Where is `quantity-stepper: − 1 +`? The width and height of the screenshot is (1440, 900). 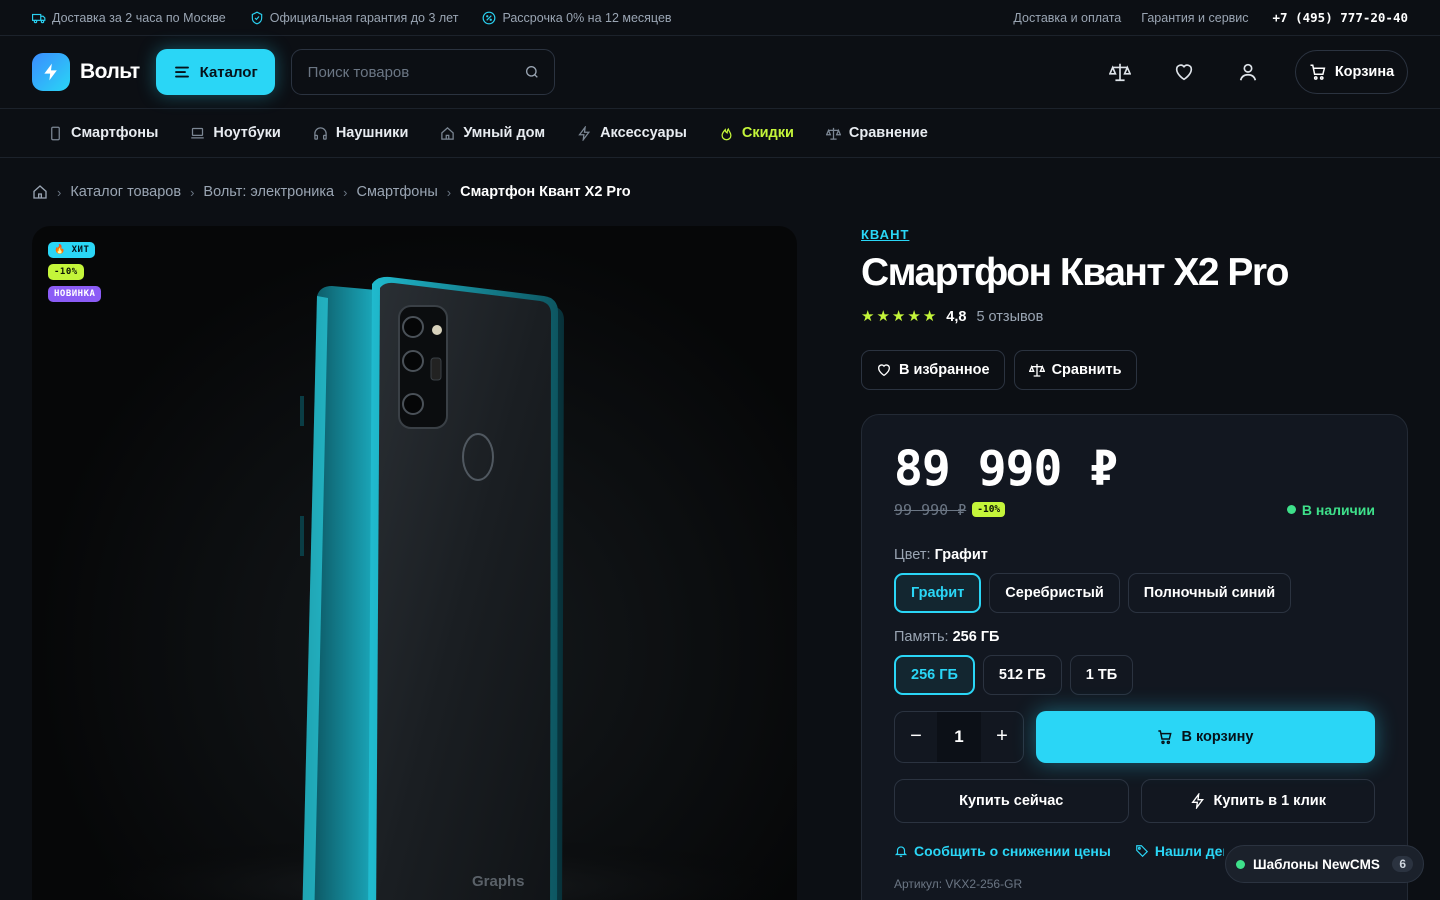 quantity-stepper: − 1 + is located at coordinates (959, 736).